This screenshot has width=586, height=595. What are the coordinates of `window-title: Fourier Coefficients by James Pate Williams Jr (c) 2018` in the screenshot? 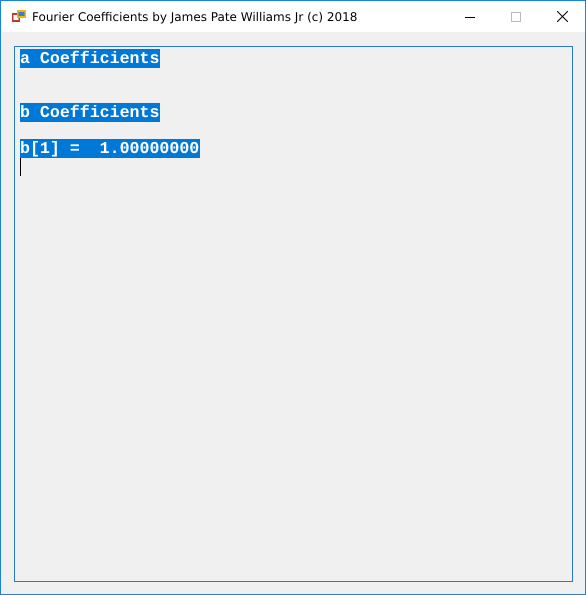 It's located at (195, 17).